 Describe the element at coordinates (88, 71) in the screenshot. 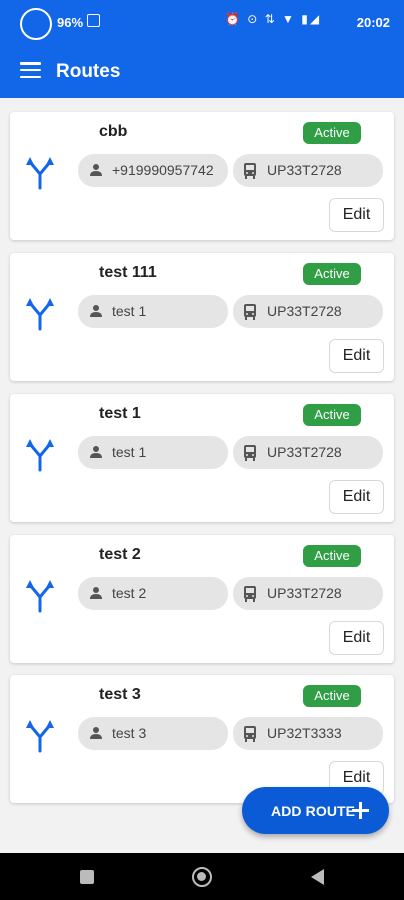

I see `page-title: Routes` at that location.